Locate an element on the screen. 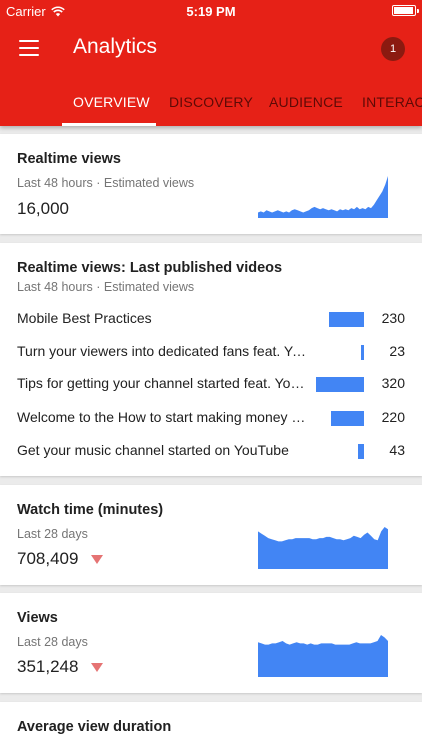 The height and width of the screenshot is (750, 422). video-views-count: 220 is located at coordinates (393, 417).